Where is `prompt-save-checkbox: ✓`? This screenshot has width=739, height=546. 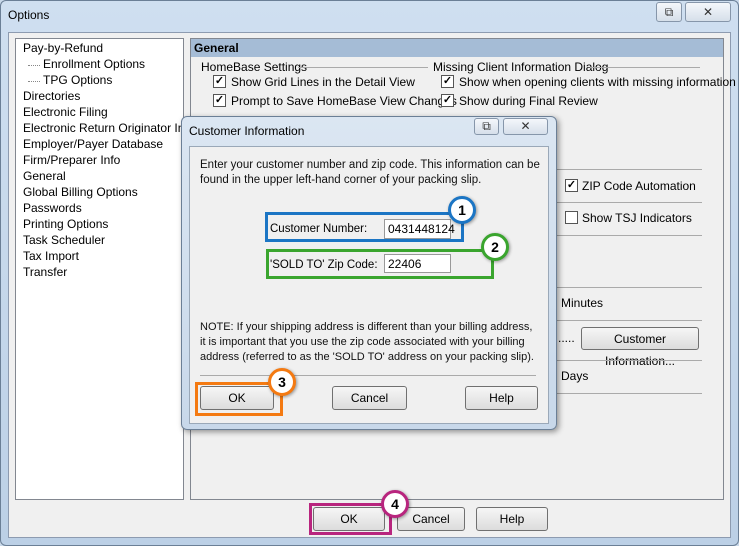 prompt-save-checkbox: ✓ is located at coordinates (219, 100).